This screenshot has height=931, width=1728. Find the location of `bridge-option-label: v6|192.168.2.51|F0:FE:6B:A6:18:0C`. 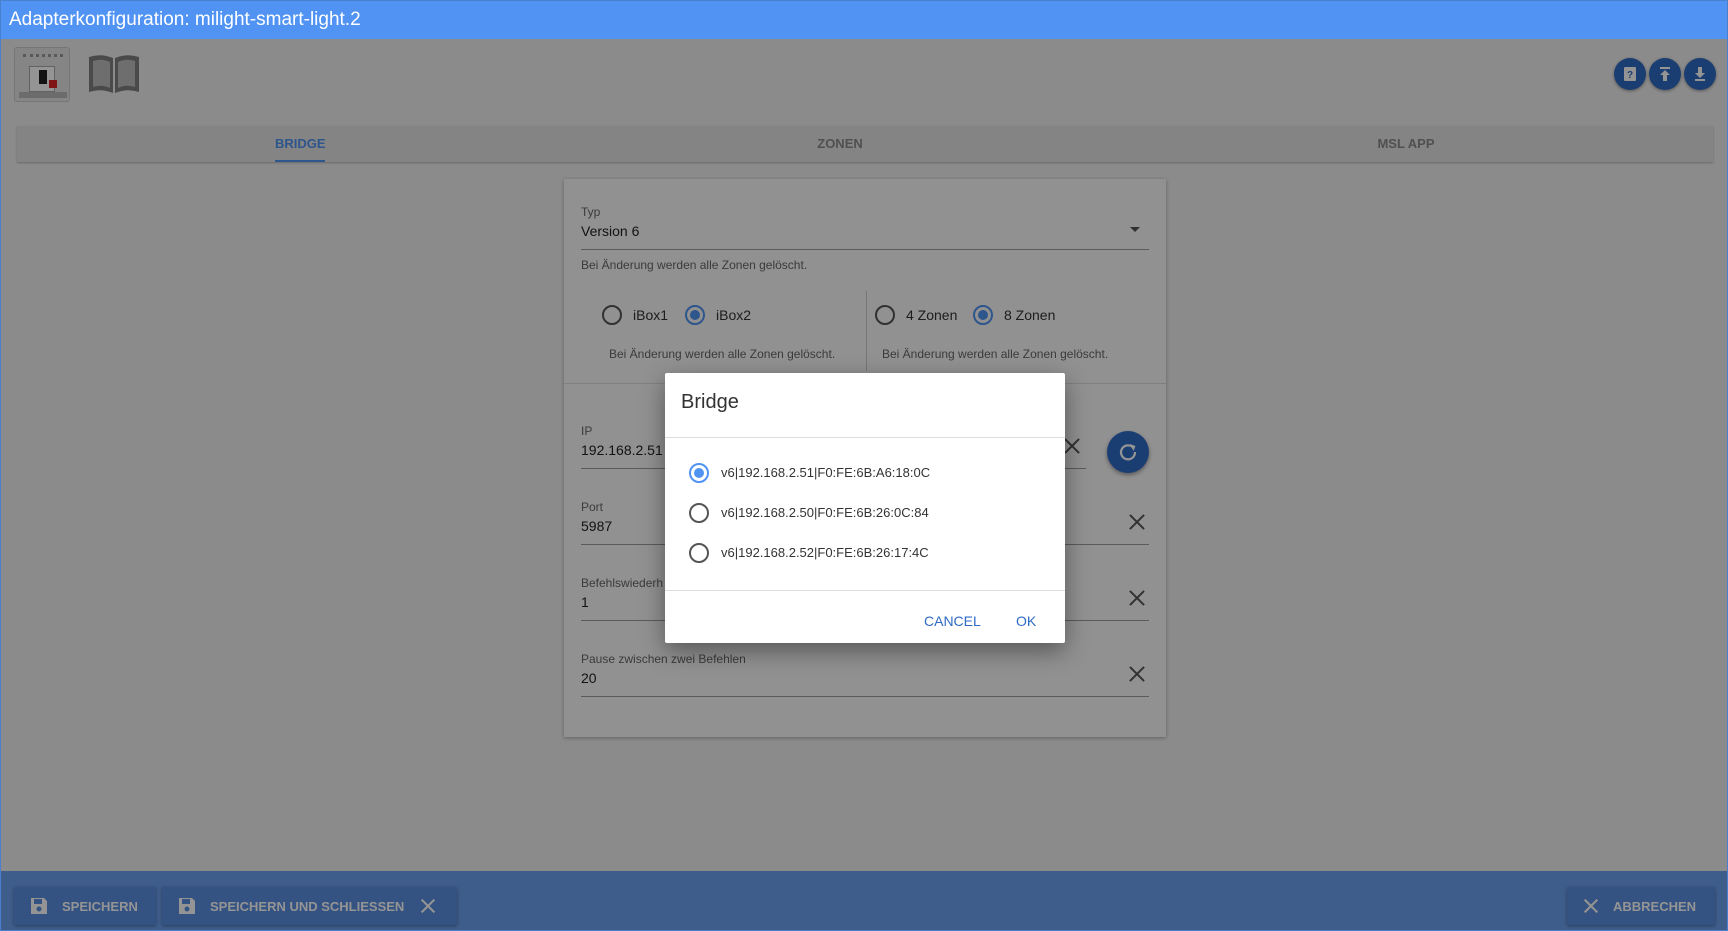

bridge-option-label: v6|192.168.2.51|F0:FE:6B:A6:18:0C is located at coordinates (826, 472).